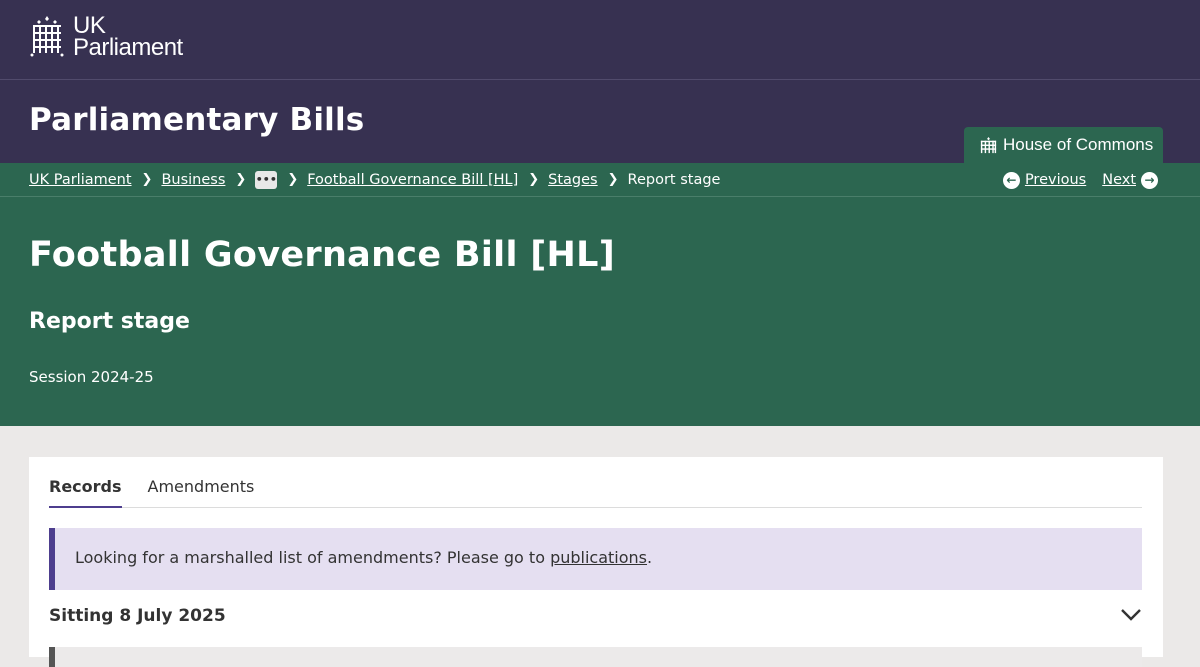 This screenshot has width=1200, height=667. Describe the element at coordinates (128, 47) in the screenshot. I see `brand-line-2: Parliament` at that location.